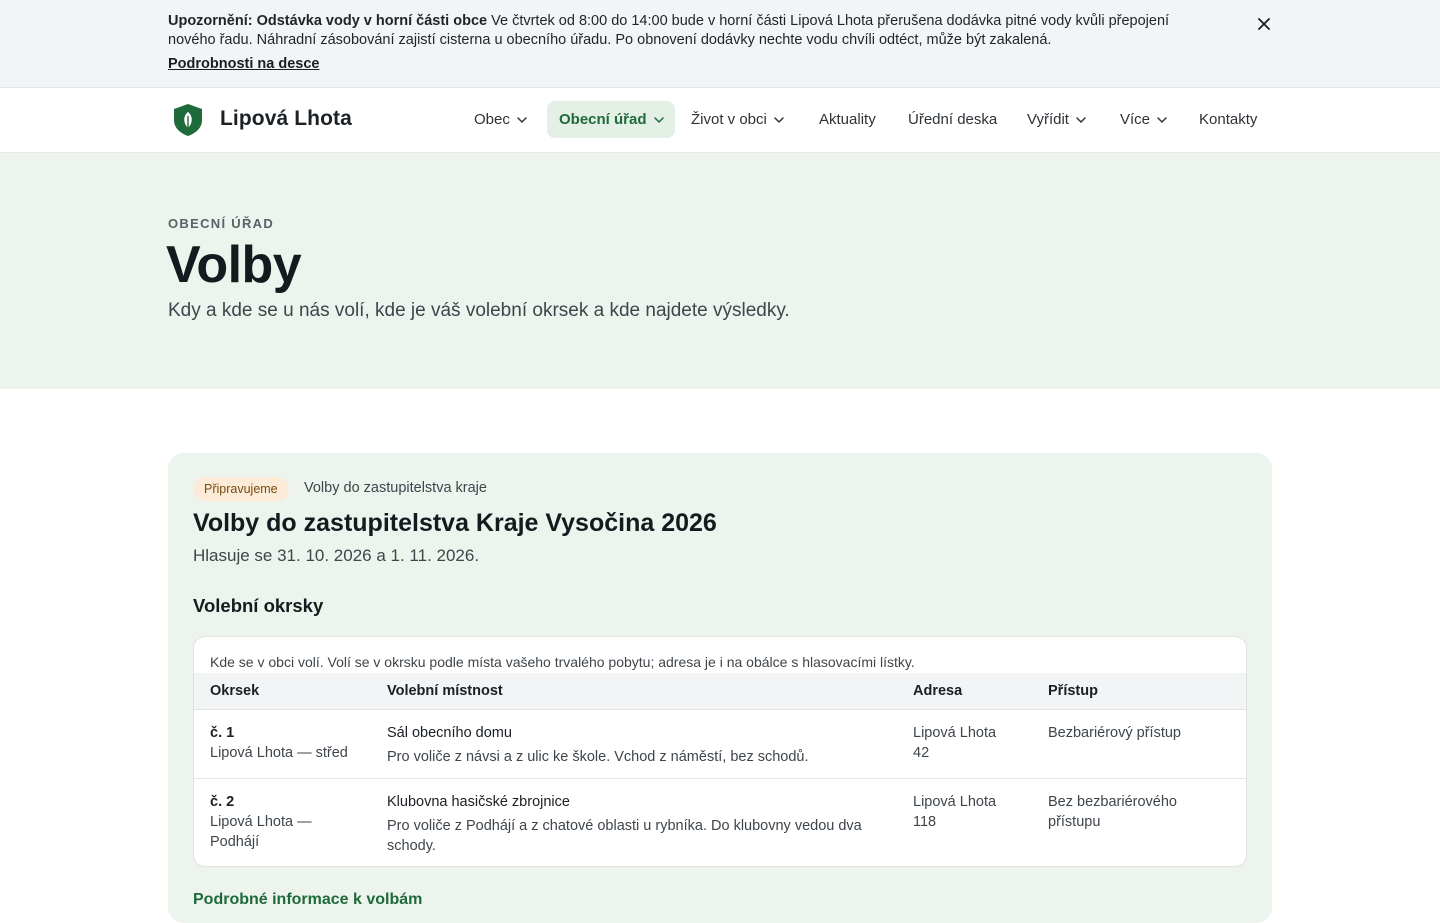 The height and width of the screenshot is (923, 1440). What do you see at coordinates (285, 743) in the screenshot?
I see `district-cell: č. 1 Lipová Lhota — střed` at bounding box center [285, 743].